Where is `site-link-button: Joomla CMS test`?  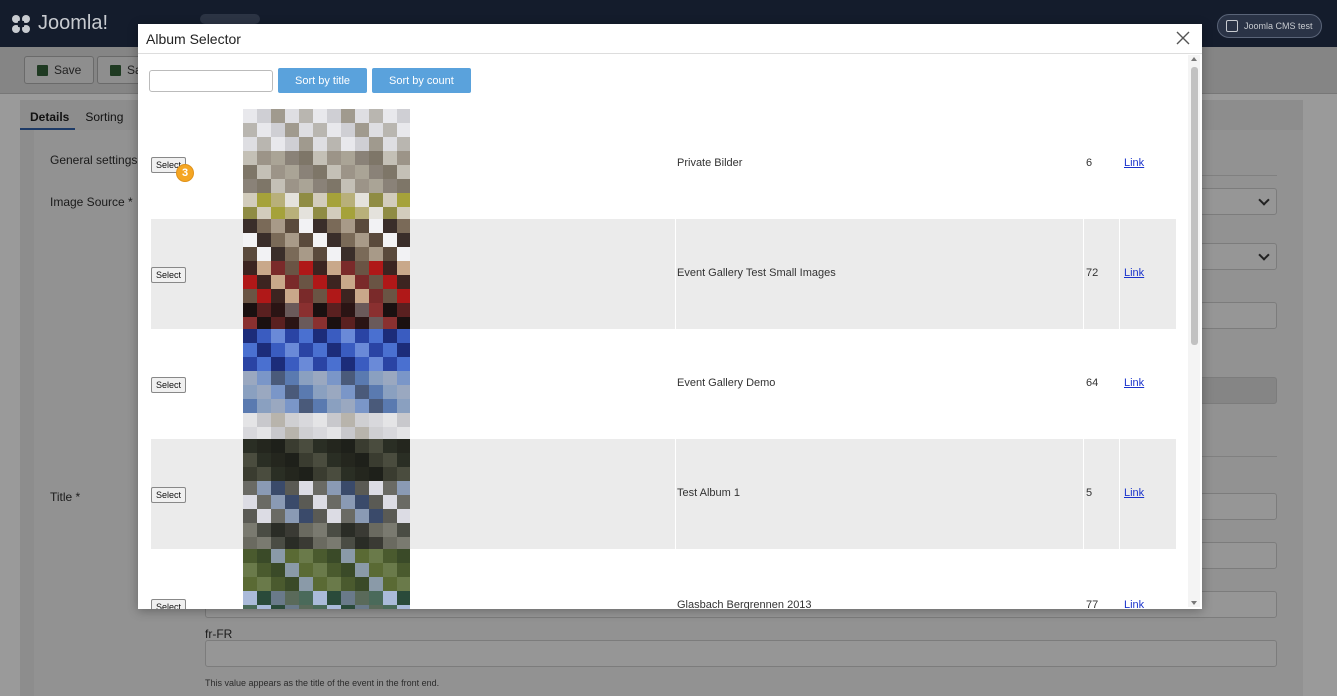 site-link-button: Joomla CMS test is located at coordinates (1269, 26).